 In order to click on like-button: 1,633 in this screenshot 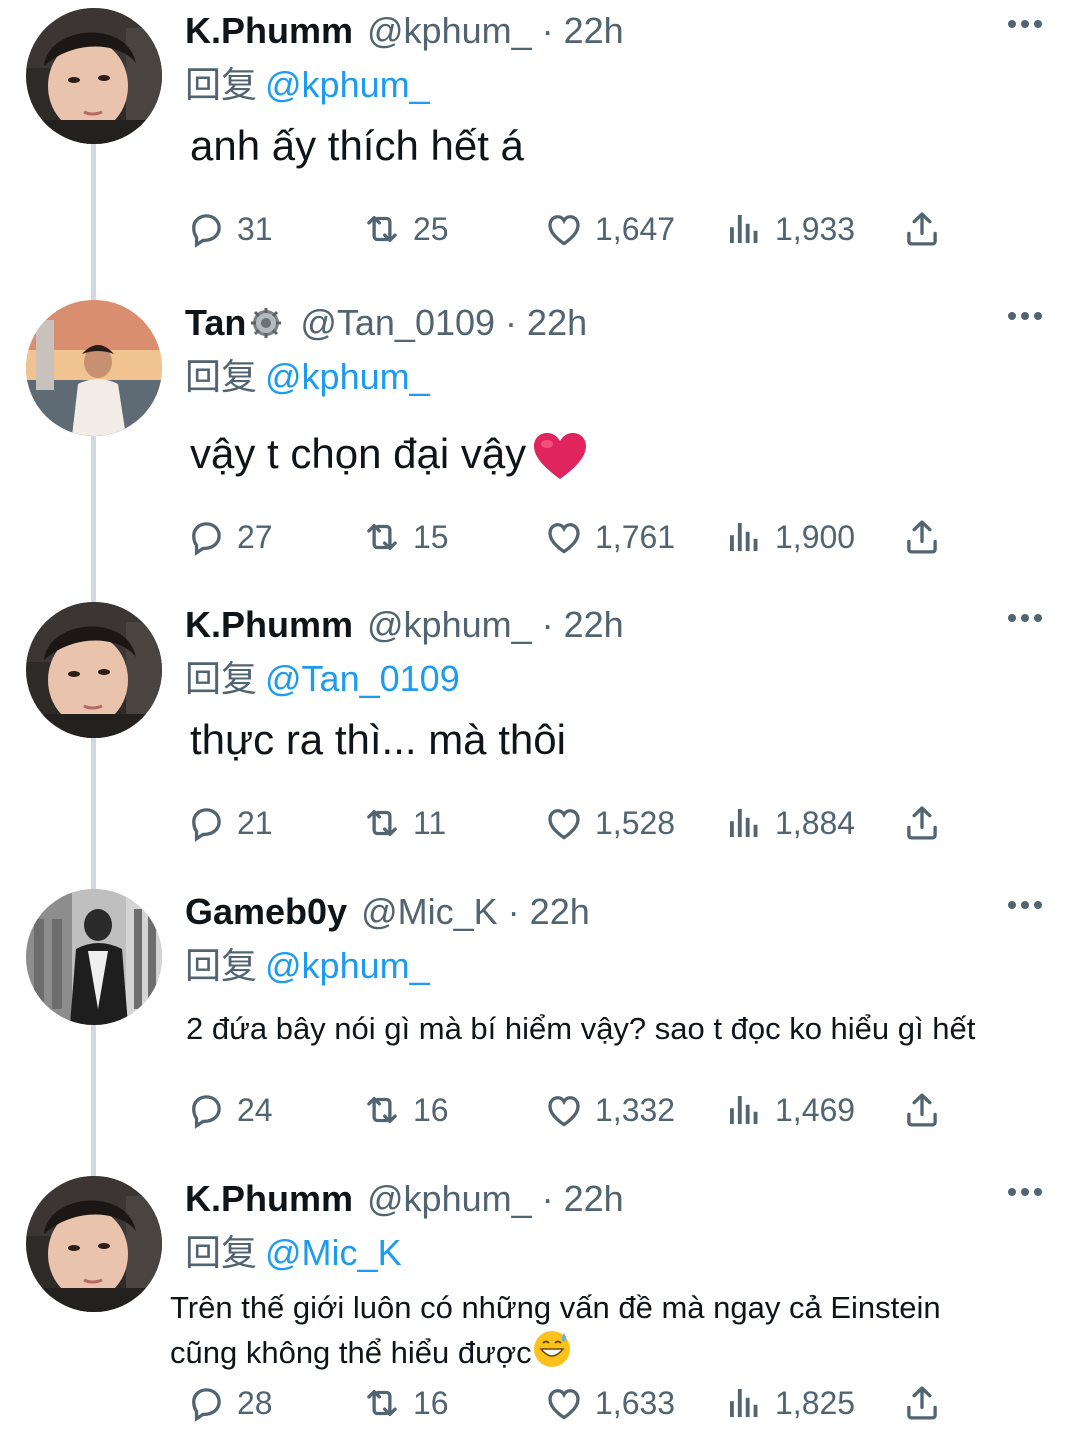, I will do `click(609, 1403)`.